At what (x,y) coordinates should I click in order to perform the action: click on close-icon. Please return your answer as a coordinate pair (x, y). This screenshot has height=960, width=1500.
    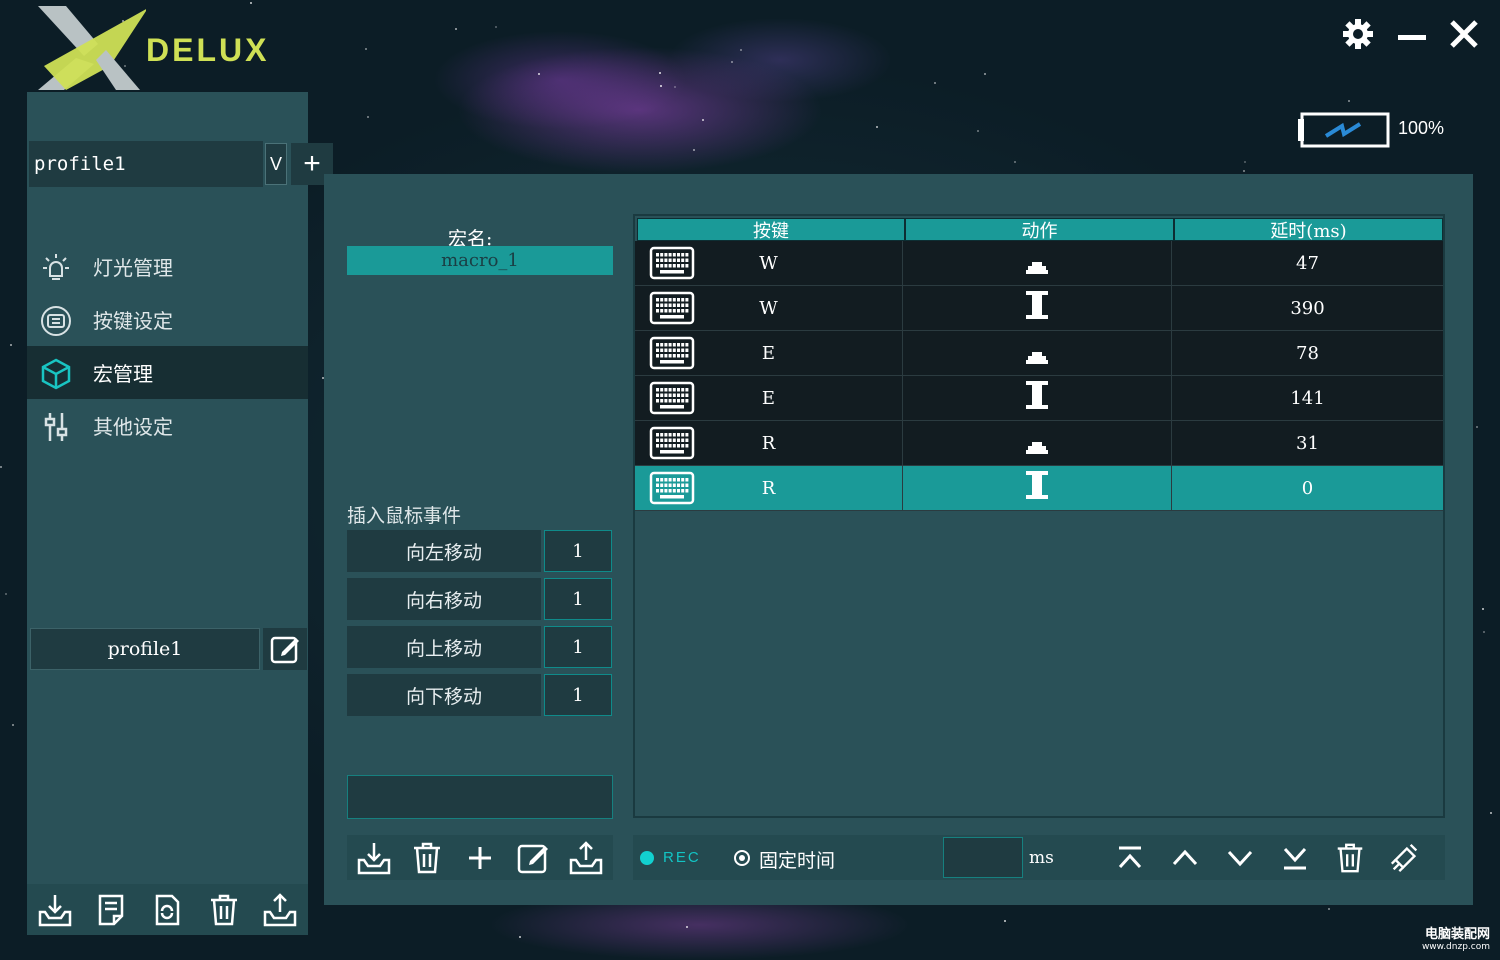
    Looking at the image, I should click on (1464, 34).